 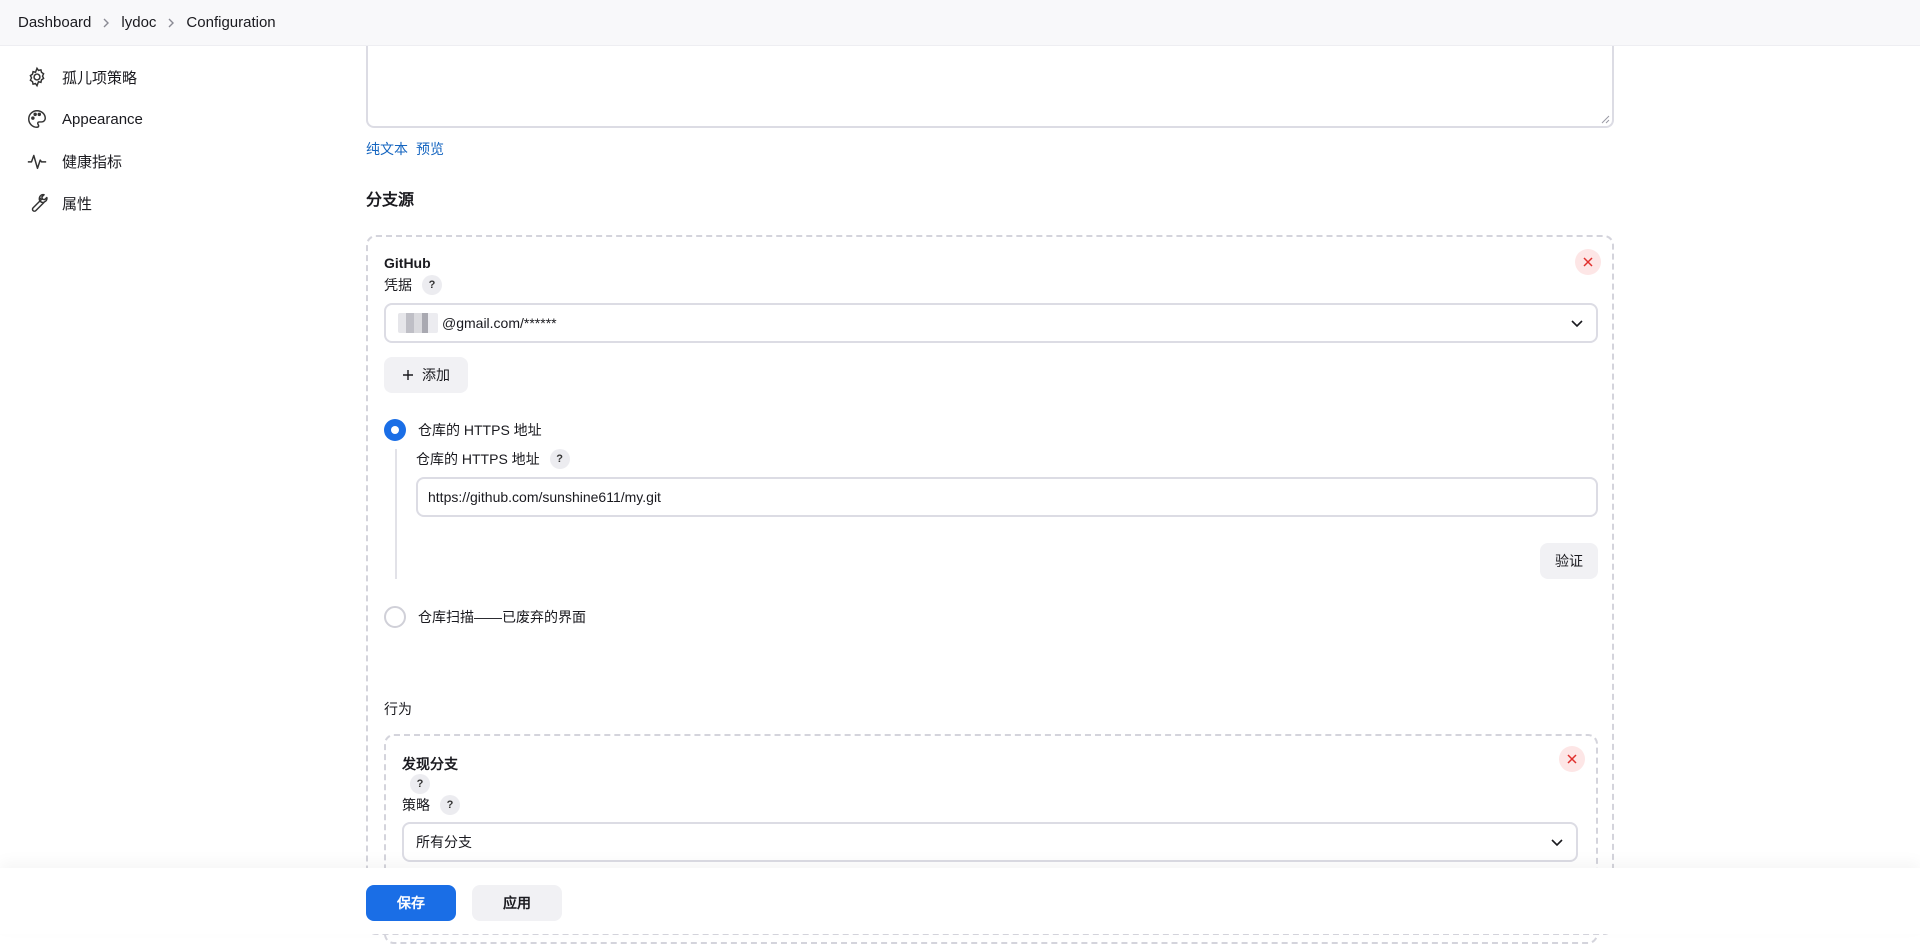 What do you see at coordinates (408, 375) in the screenshot?
I see `plus-icon` at bounding box center [408, 375].